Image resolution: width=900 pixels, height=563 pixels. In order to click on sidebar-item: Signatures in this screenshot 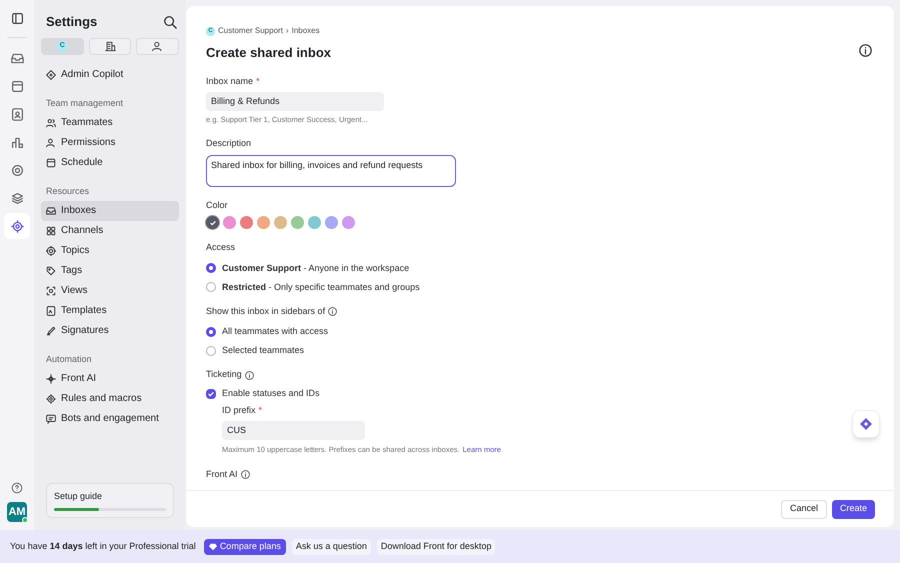, I will do `click(110, 330)`.